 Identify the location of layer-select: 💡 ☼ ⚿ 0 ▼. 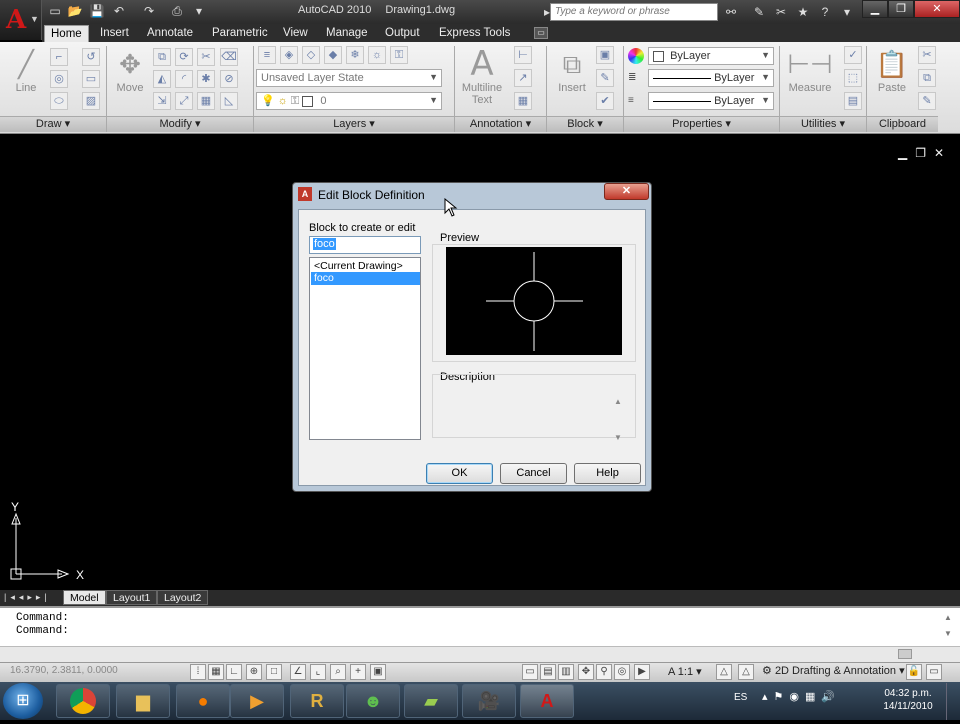
(349, 101).